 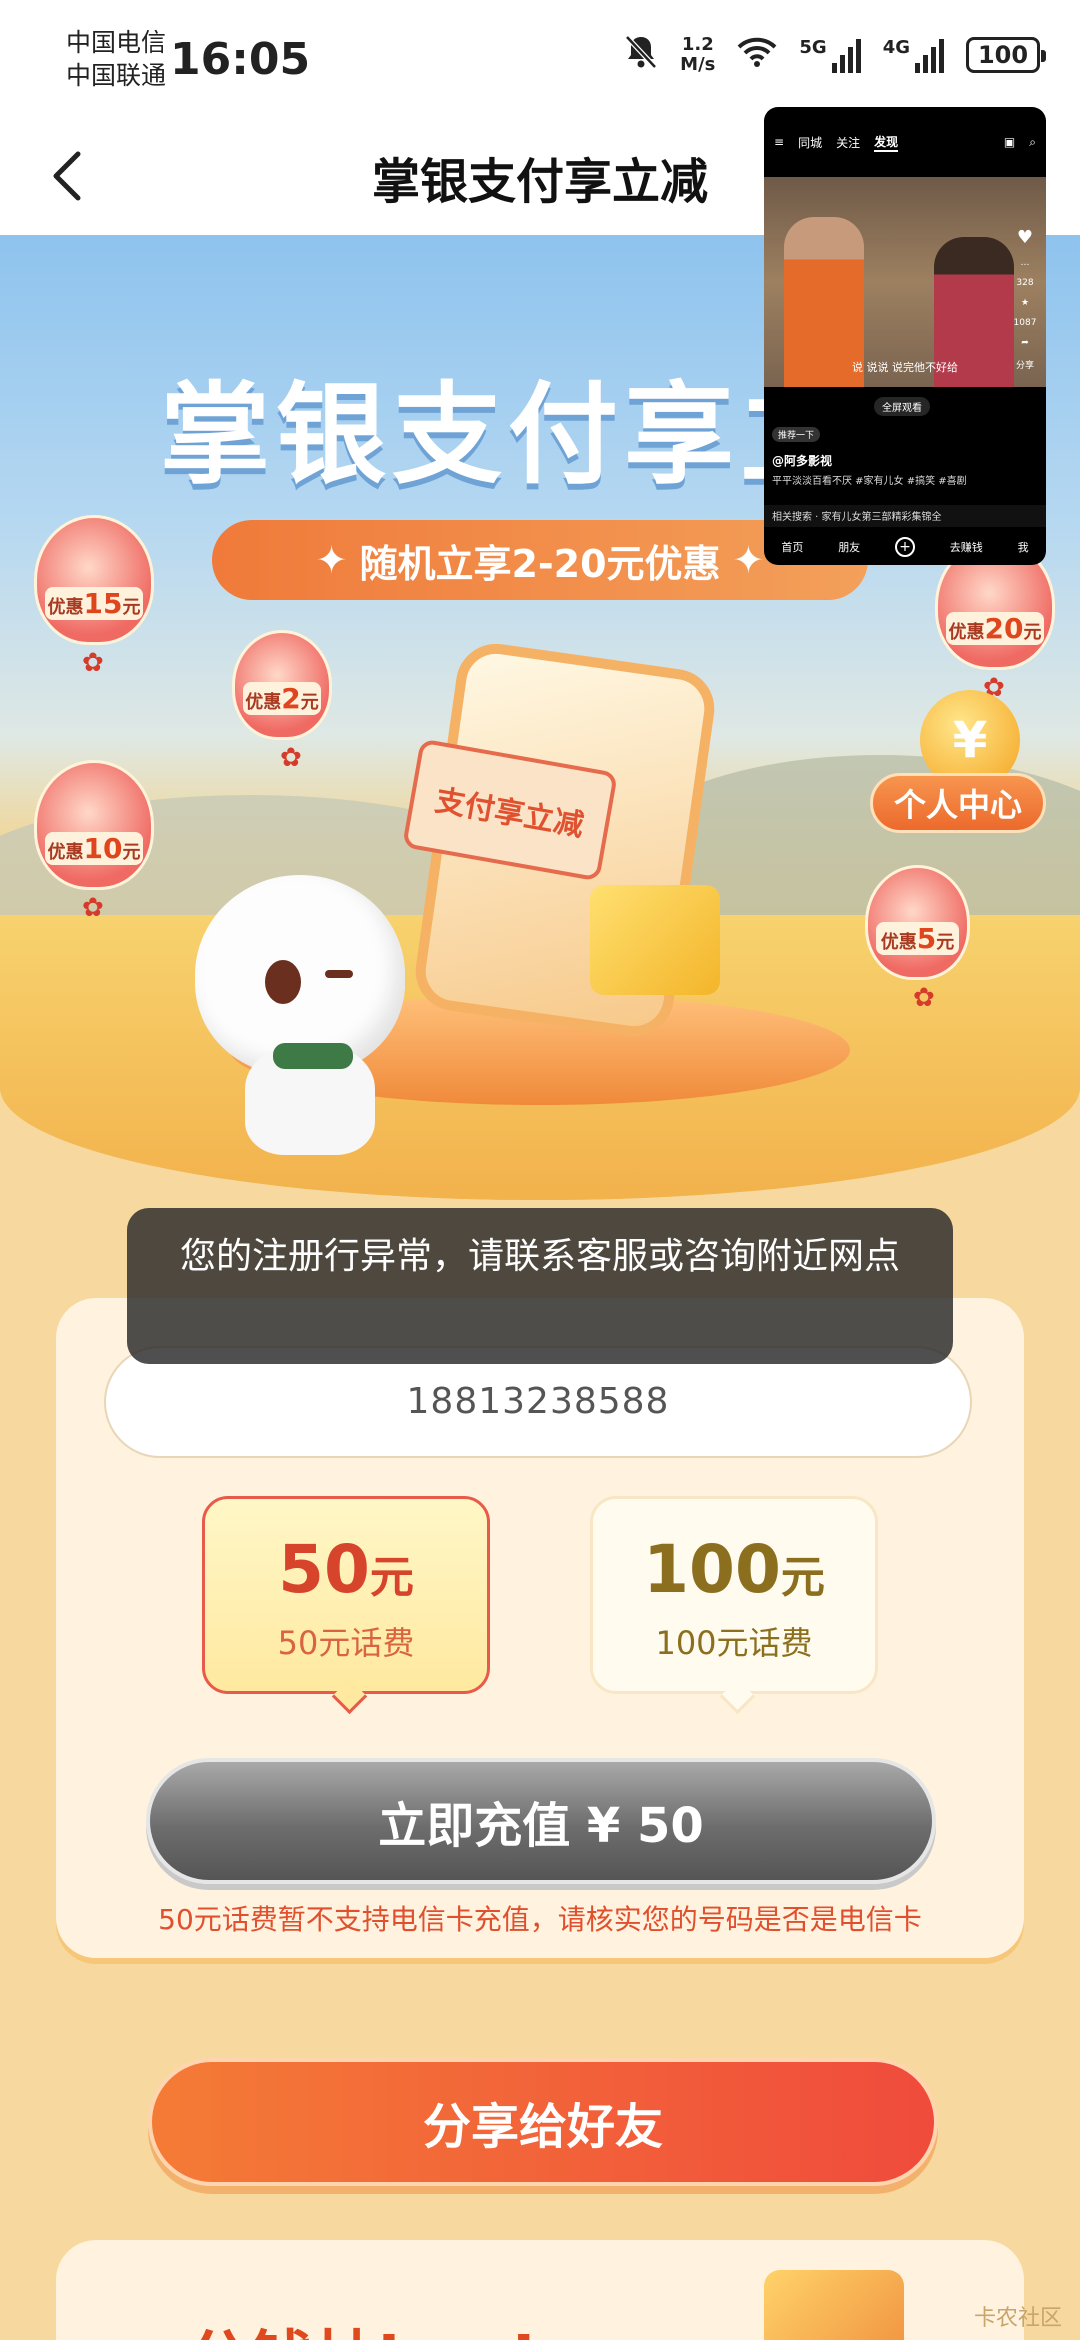 What do you see at coordinates (94, 596) in the screenshot?
I see `discount-lantern-15: 优惠15元` at bounding box center [94, 596].